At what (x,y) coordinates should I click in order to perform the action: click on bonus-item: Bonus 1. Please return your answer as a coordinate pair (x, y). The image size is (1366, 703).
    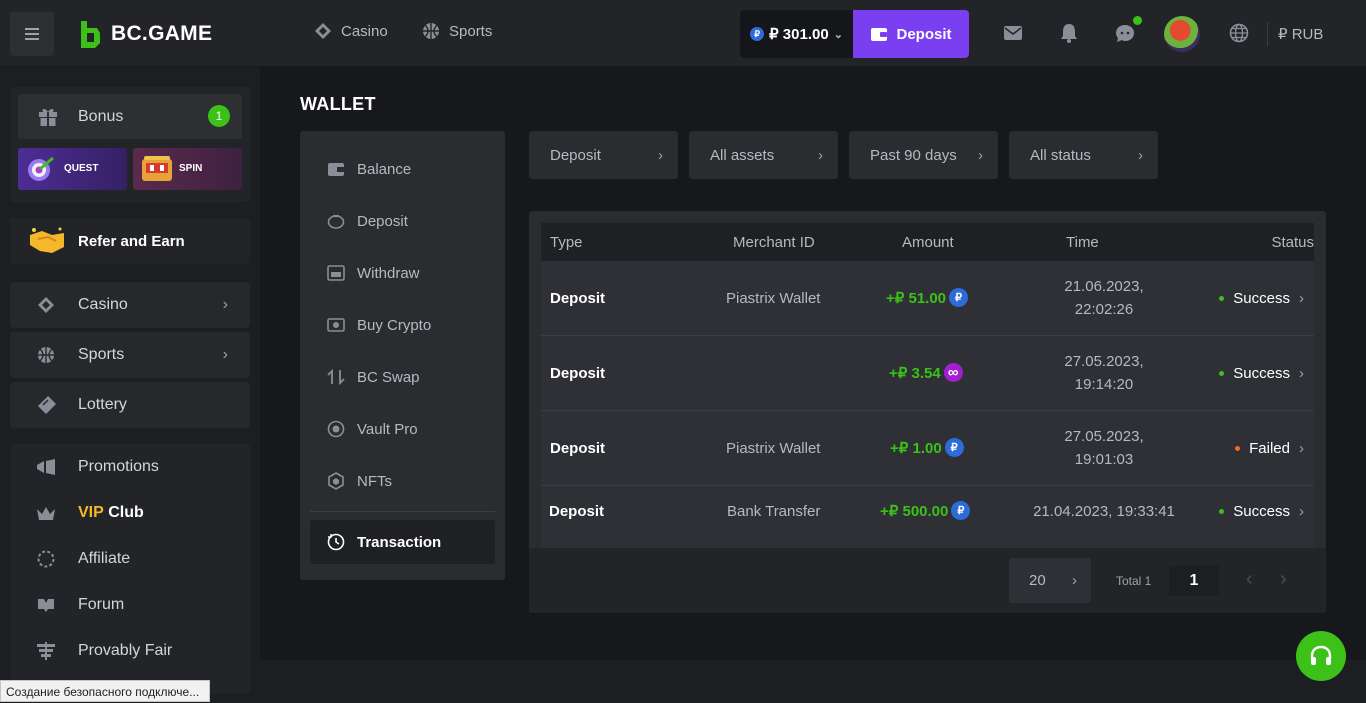
    Looking at the image, I should click on (130, 116).